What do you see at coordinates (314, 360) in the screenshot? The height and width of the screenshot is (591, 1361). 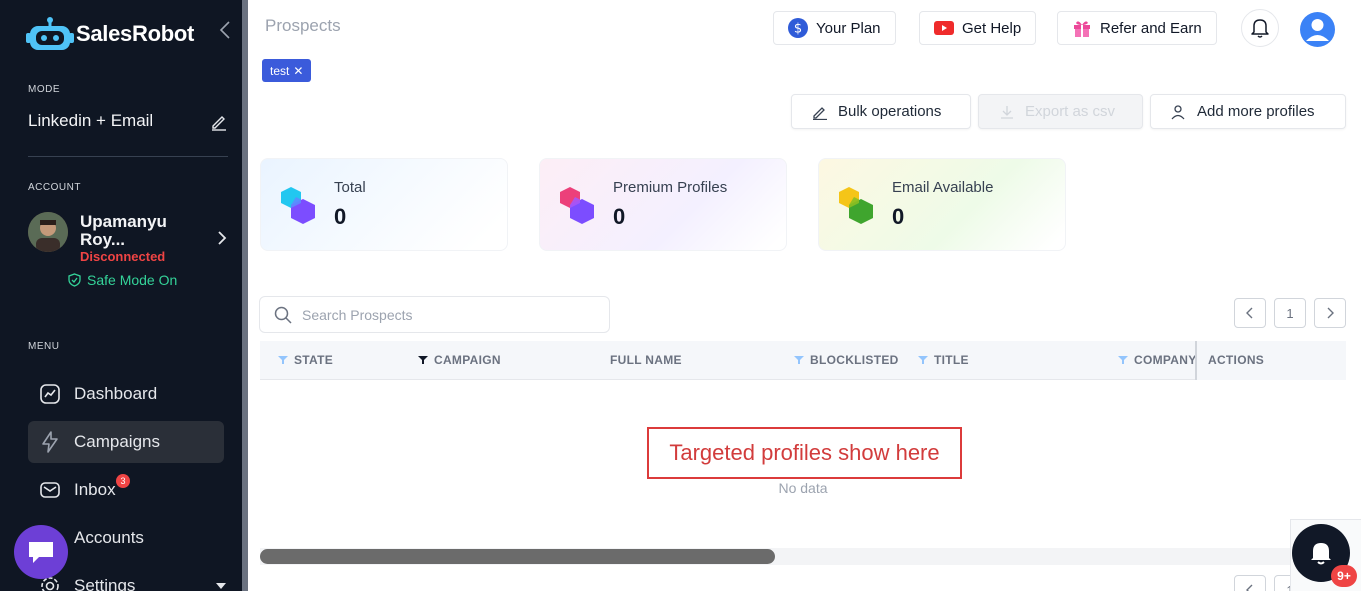 I see `column-header-label: STATE` at bounding box center [314, 360].